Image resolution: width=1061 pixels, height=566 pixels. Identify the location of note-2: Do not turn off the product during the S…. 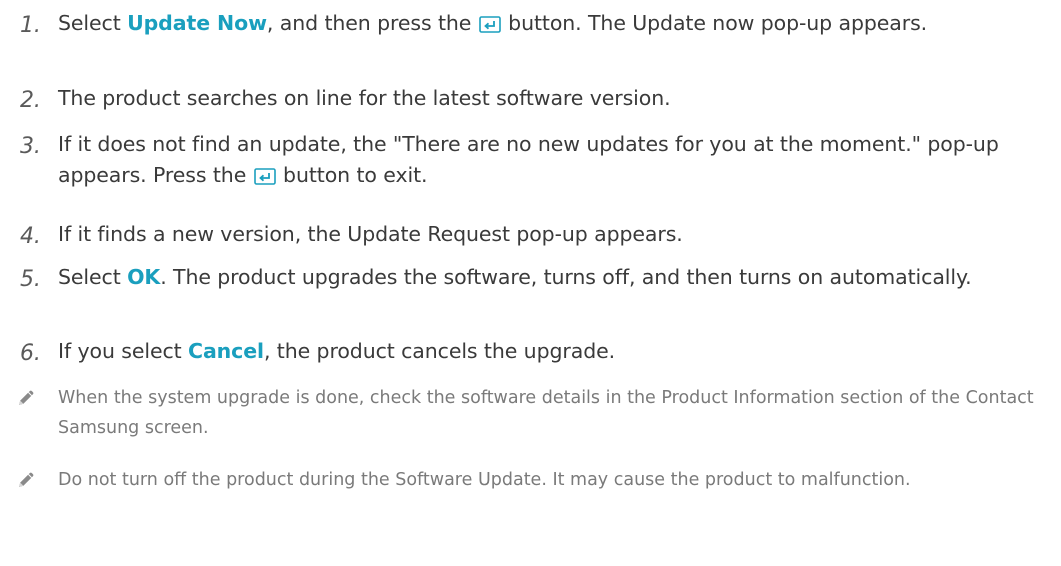
(530, 480).